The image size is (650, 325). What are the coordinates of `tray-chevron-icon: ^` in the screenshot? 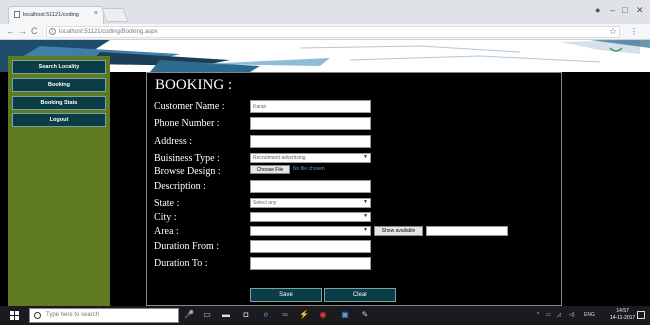 It's located at (538, 315).